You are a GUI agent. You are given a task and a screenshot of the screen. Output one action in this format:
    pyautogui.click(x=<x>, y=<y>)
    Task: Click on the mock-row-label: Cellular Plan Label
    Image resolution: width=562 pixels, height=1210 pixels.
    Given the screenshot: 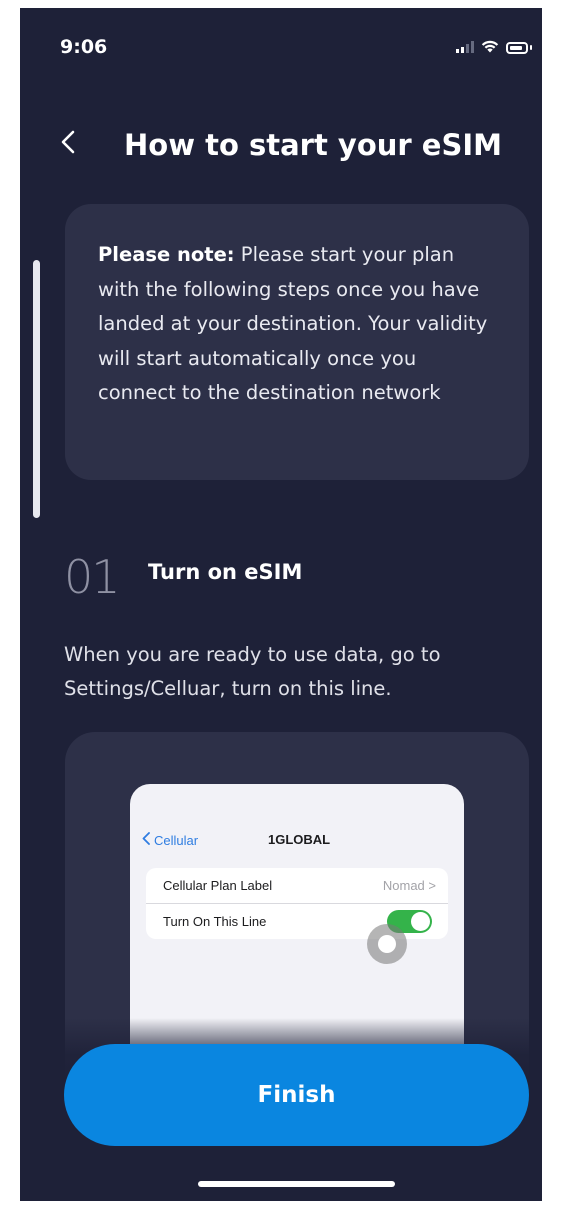 What is the action you would take?
    pyautogui.click(x=218, y=885)
    